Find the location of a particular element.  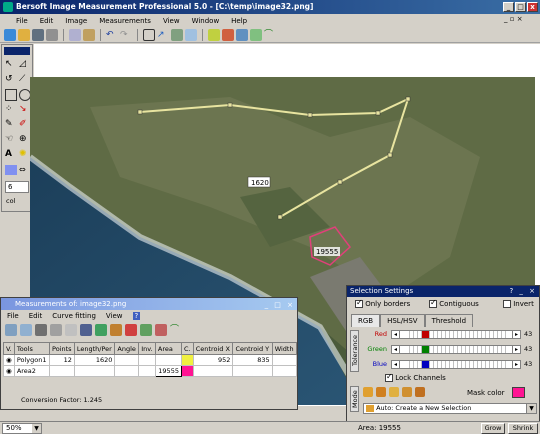

grid-data-icon is located at coordinates (161, 330).